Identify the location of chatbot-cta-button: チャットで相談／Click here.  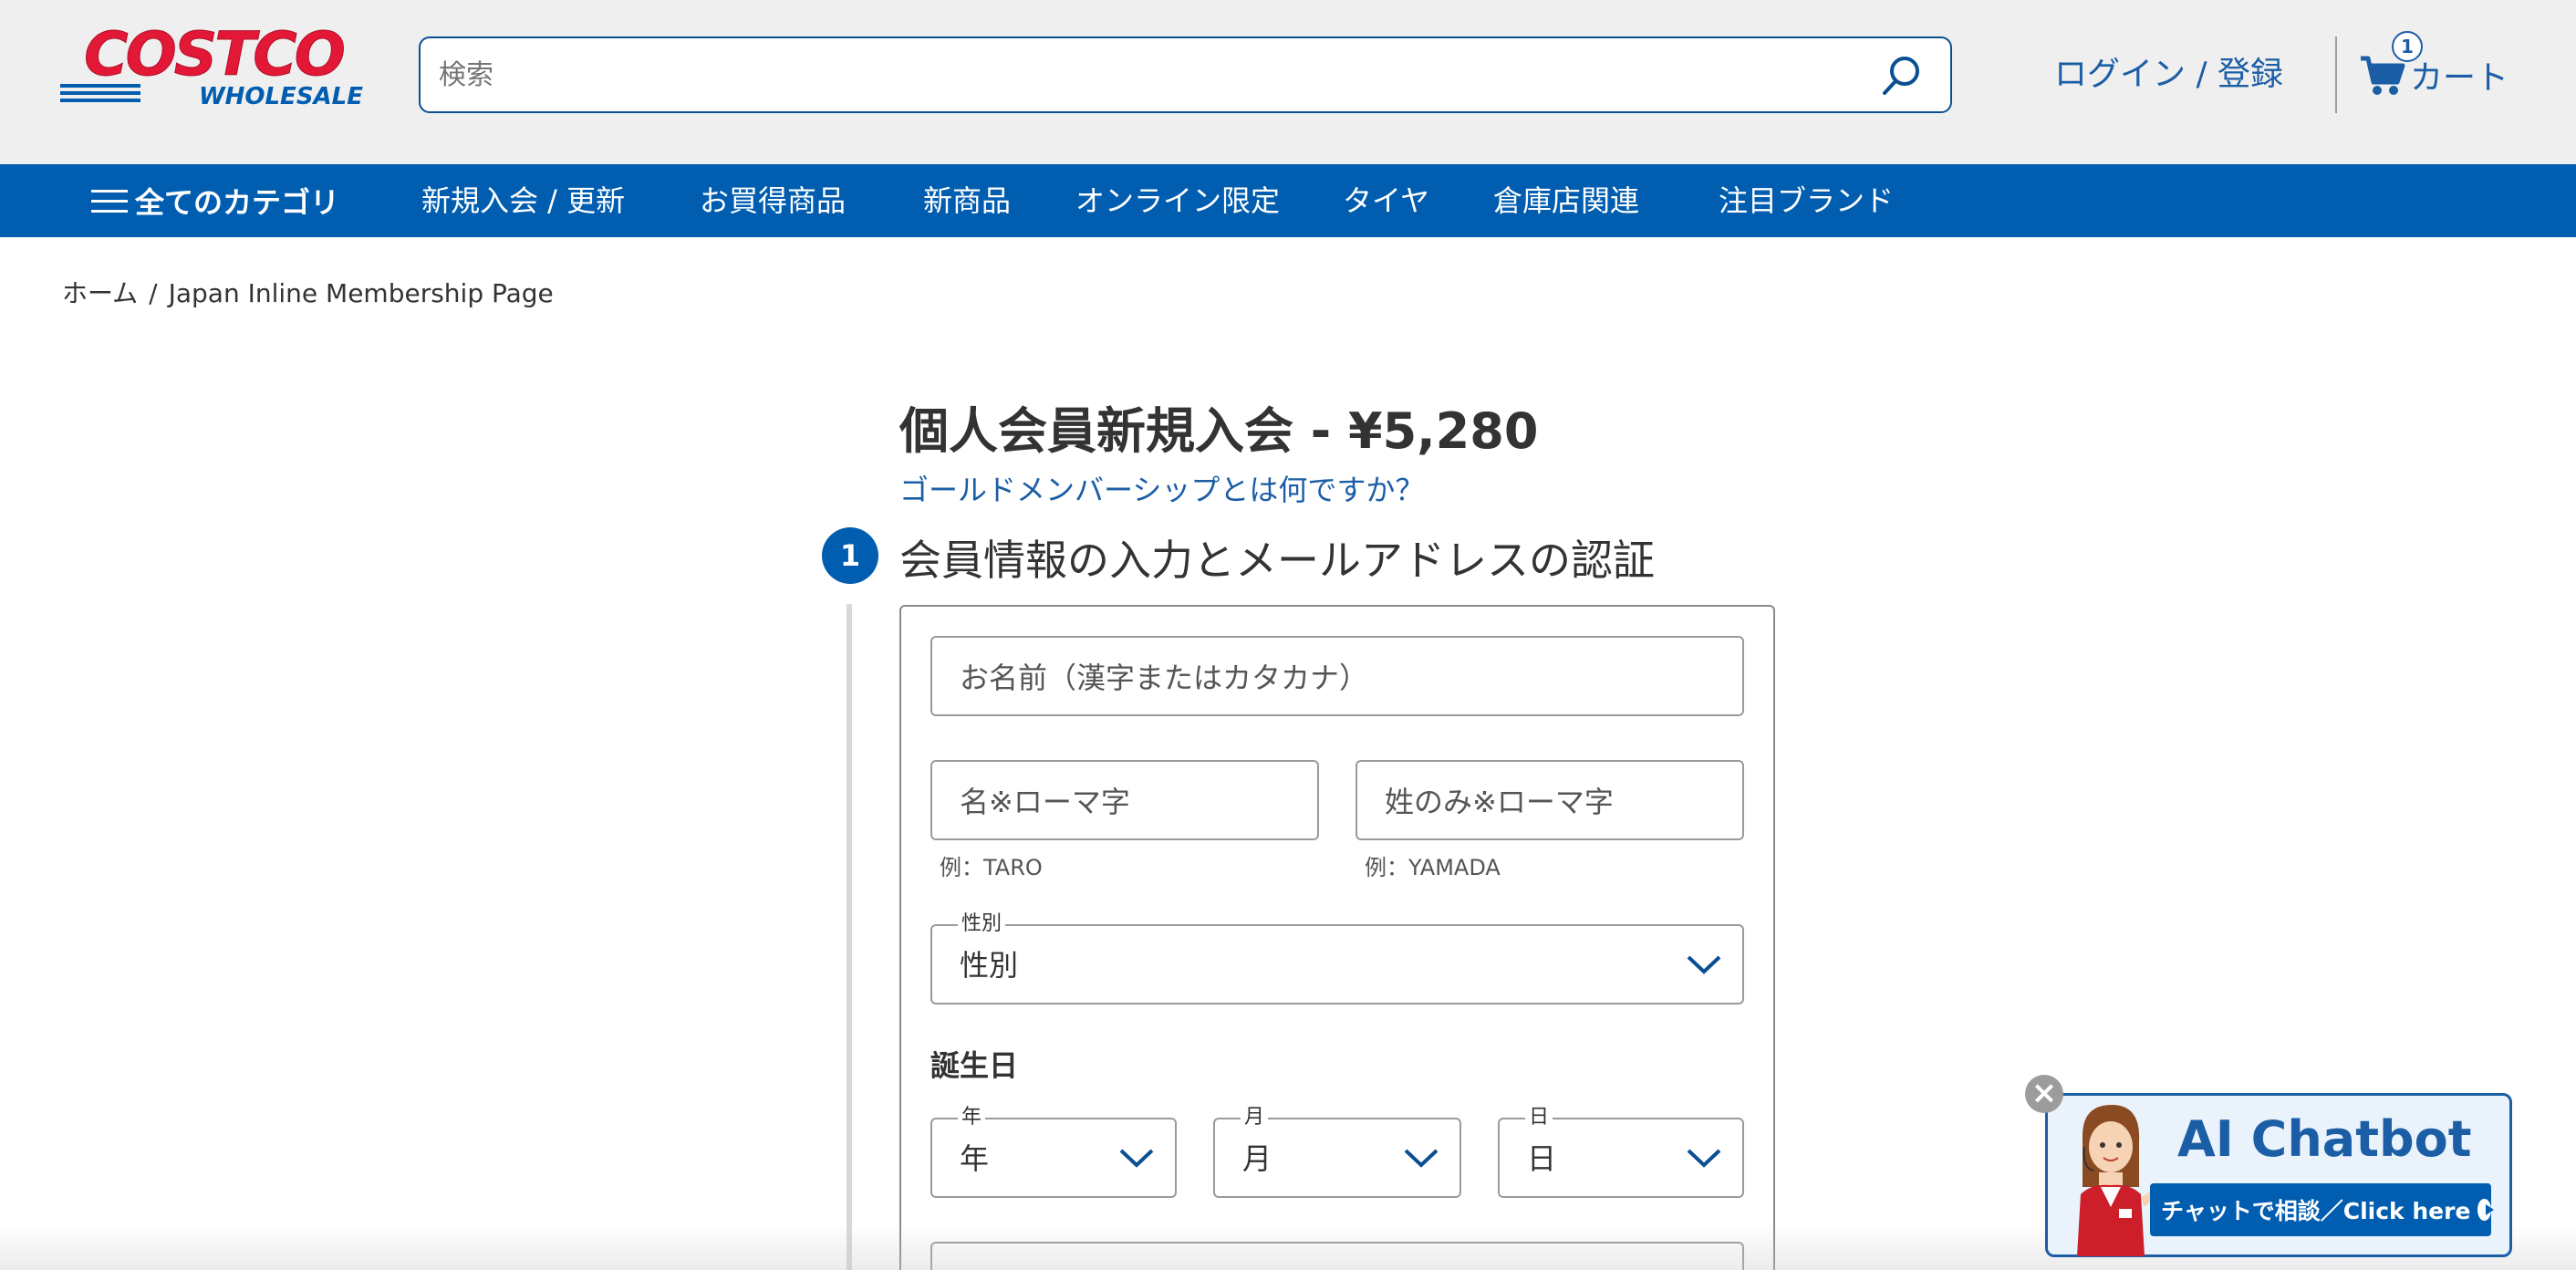
(2322, 1210).